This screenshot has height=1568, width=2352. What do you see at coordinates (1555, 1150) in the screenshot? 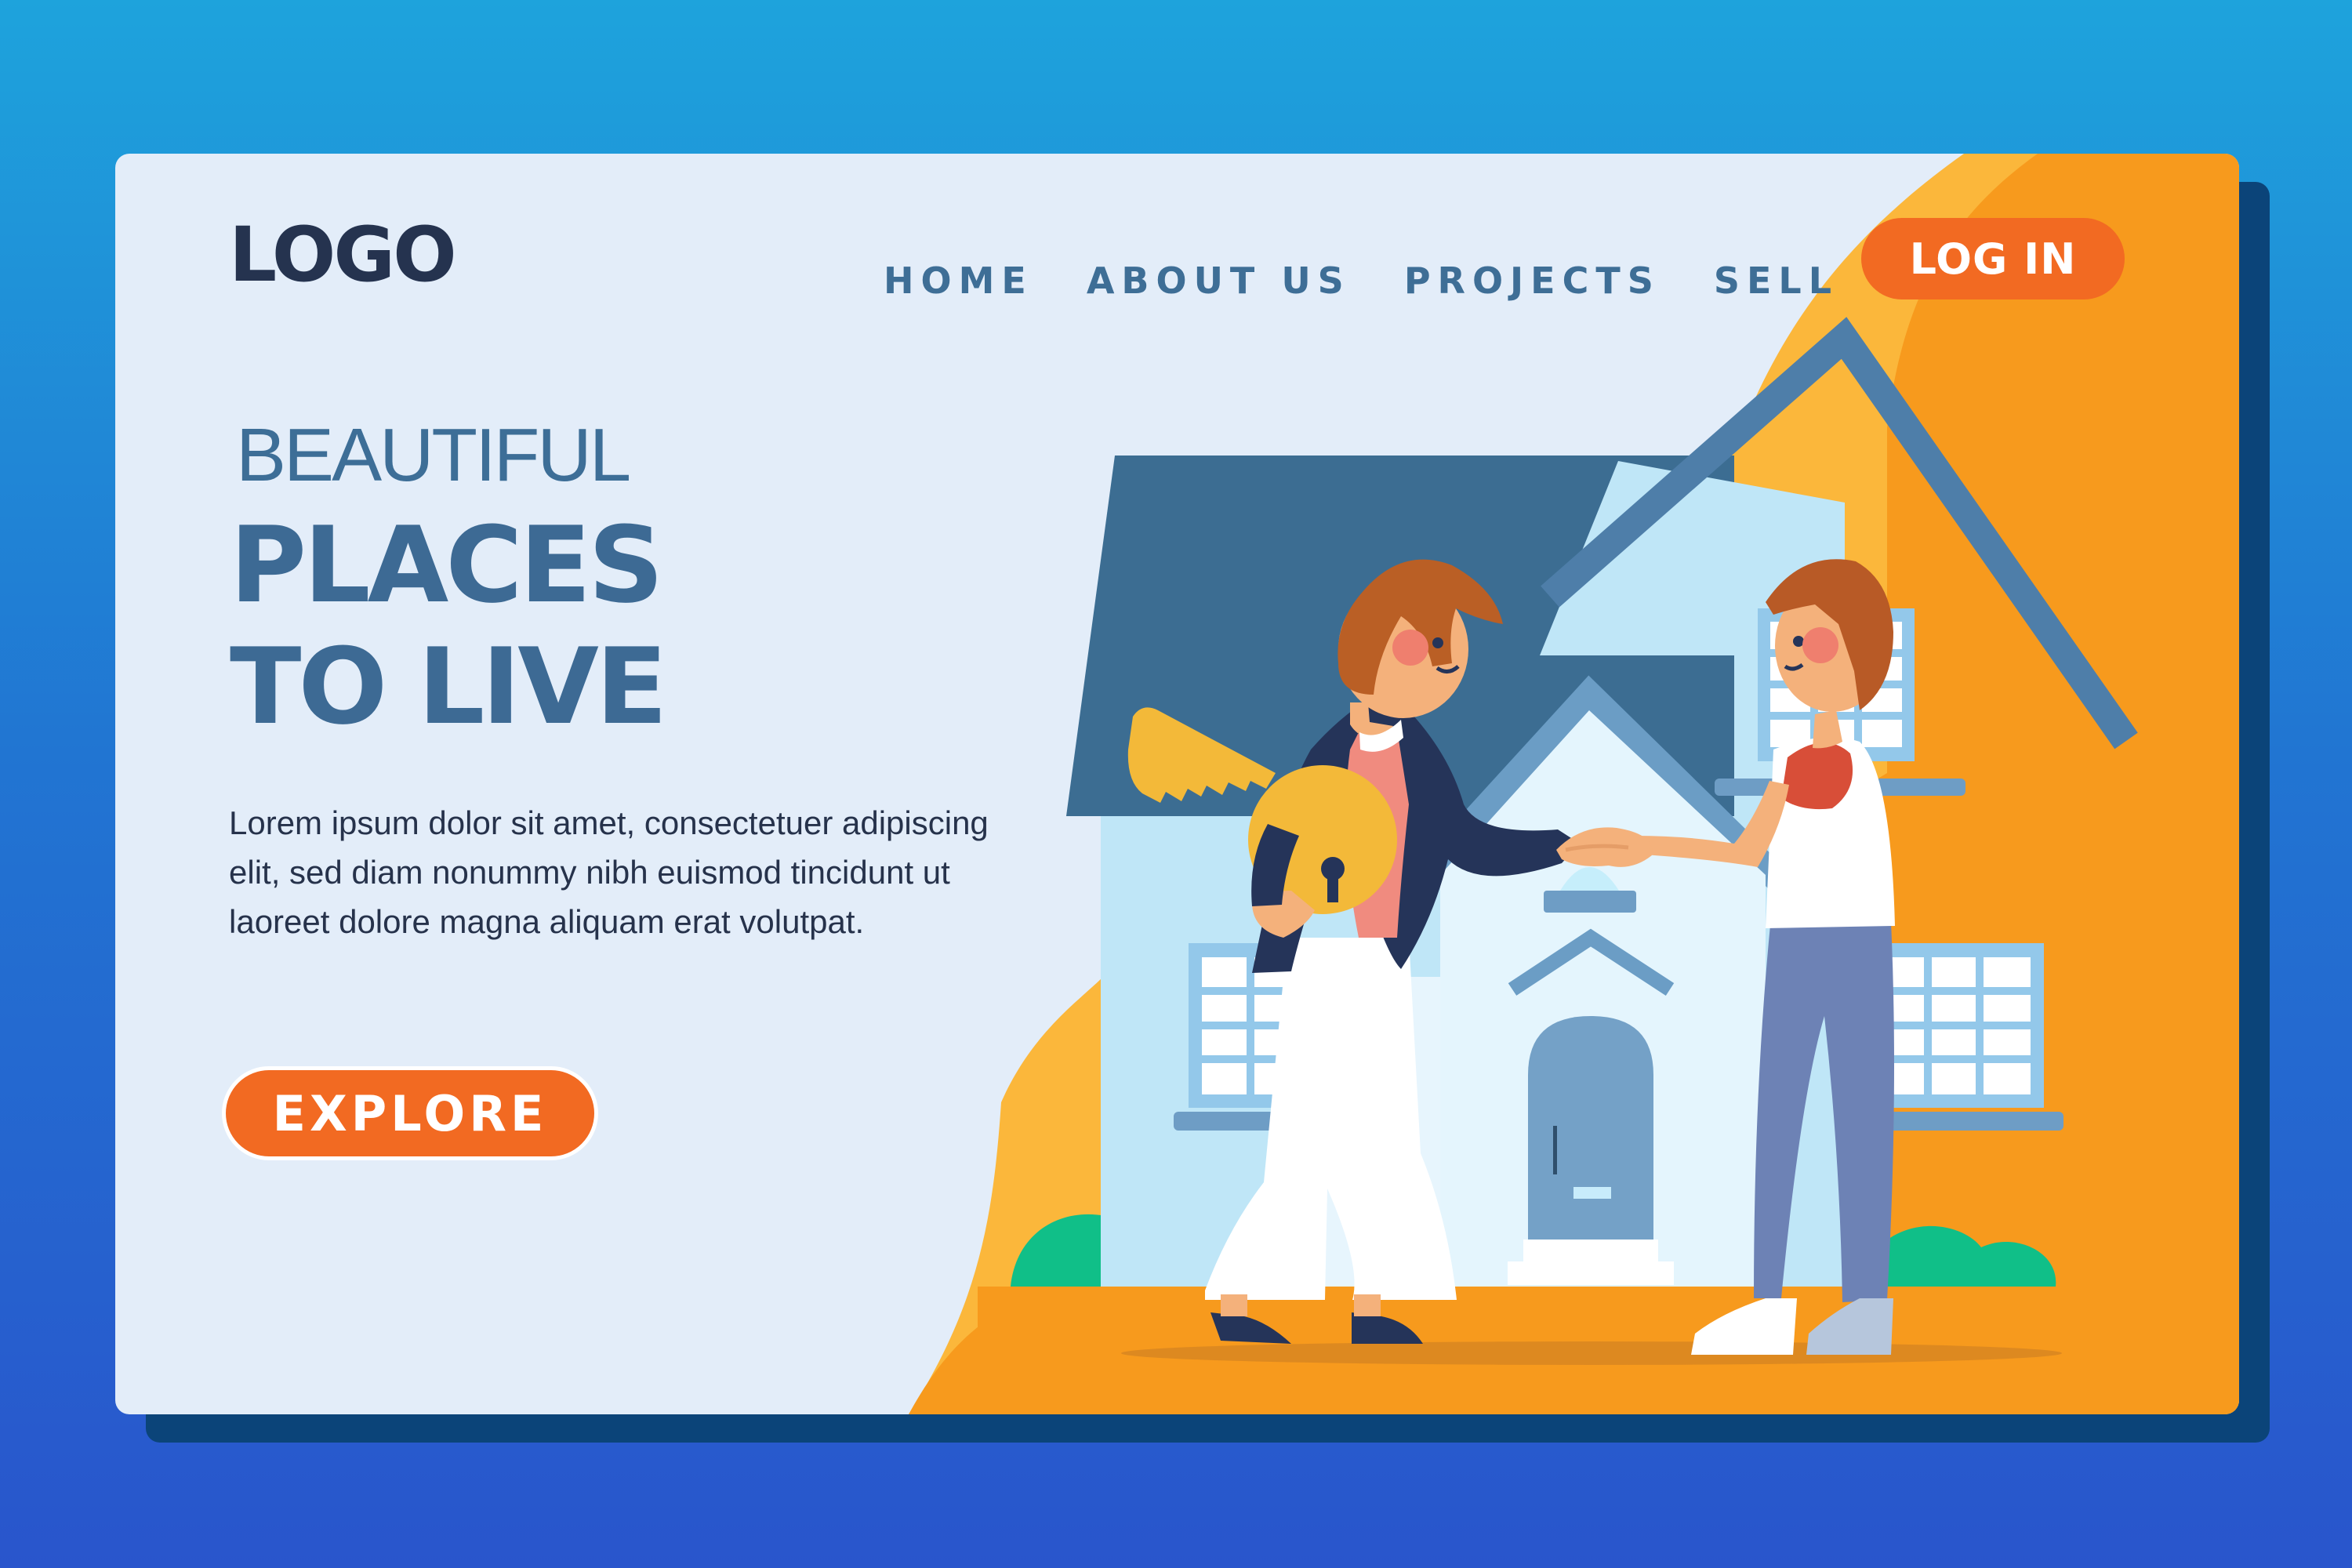
I see `door-handle` at bounding box center [1555, 1150].